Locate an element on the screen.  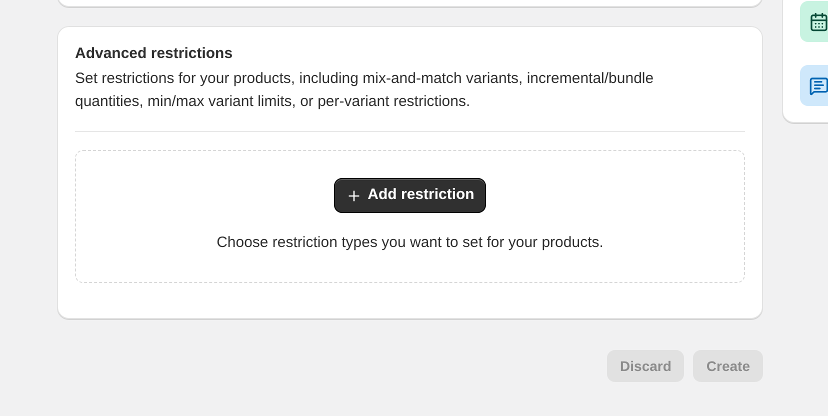
card-title: Advanced restrictions is located at coordinates (154, 54).